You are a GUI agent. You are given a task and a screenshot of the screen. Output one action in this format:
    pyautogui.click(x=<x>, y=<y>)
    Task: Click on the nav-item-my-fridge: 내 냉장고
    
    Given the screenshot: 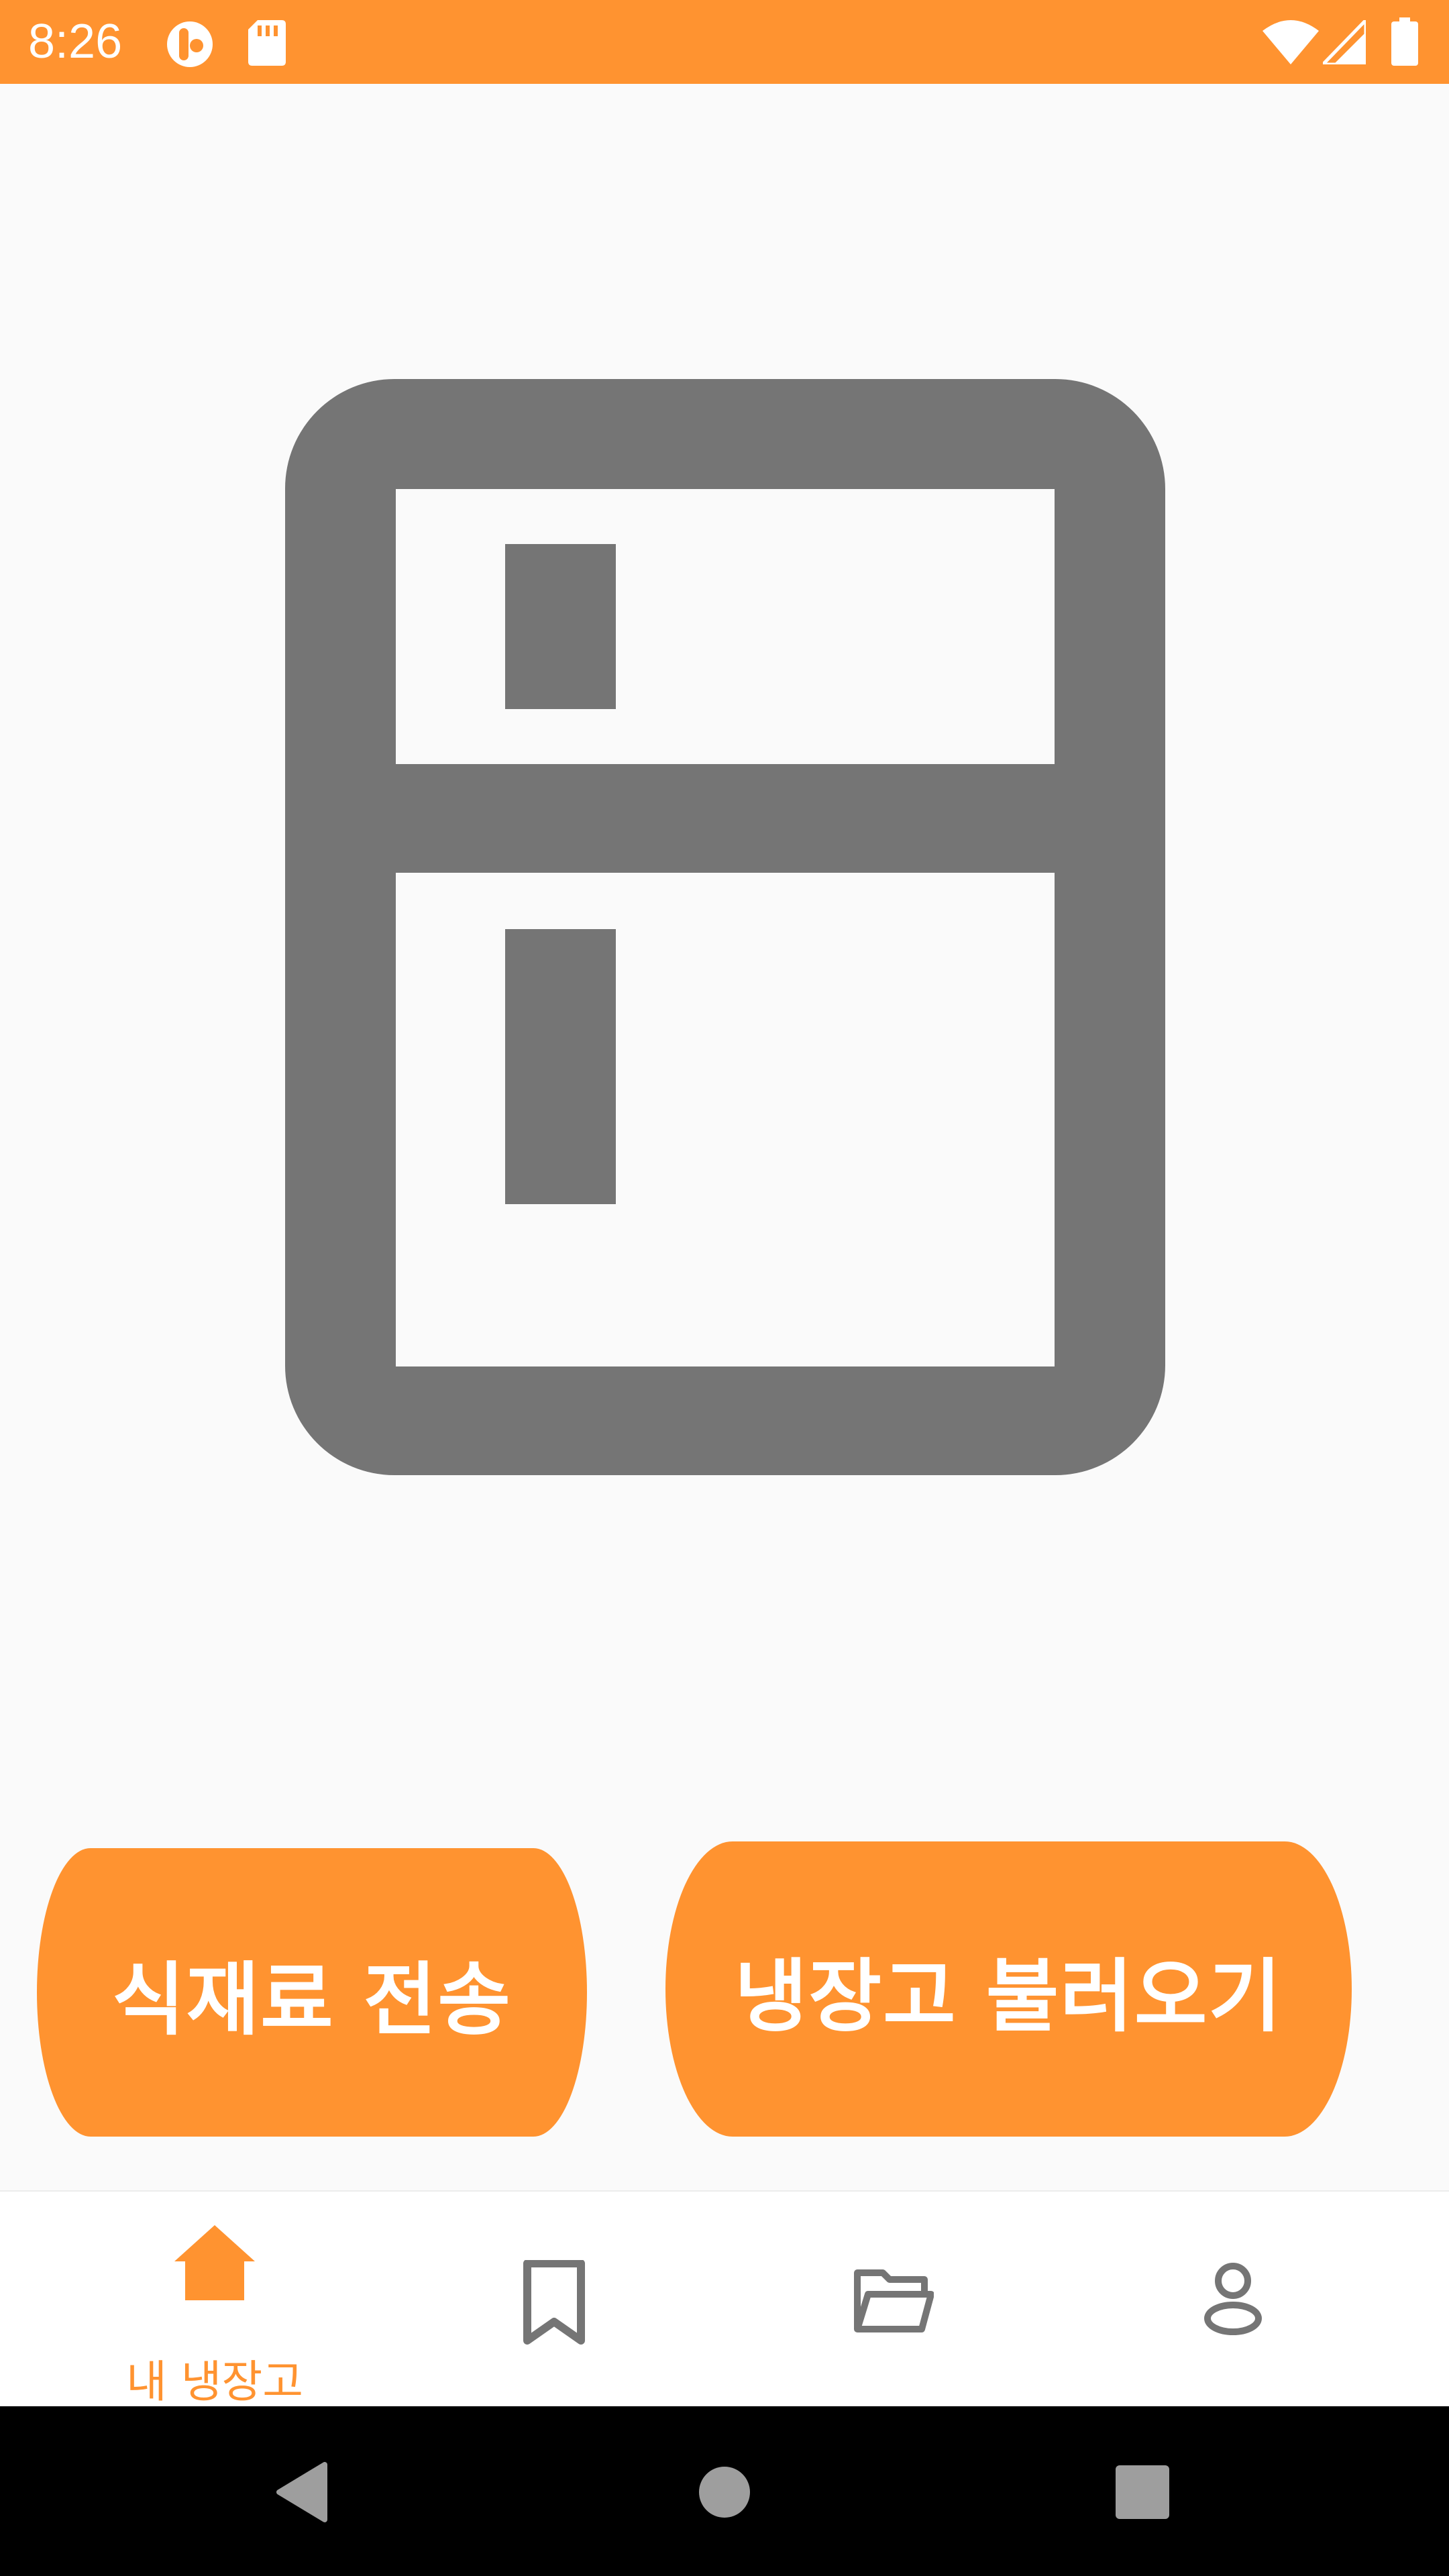 What is the action you would take?
    pyautogui.click(x=215, y=2300)
    